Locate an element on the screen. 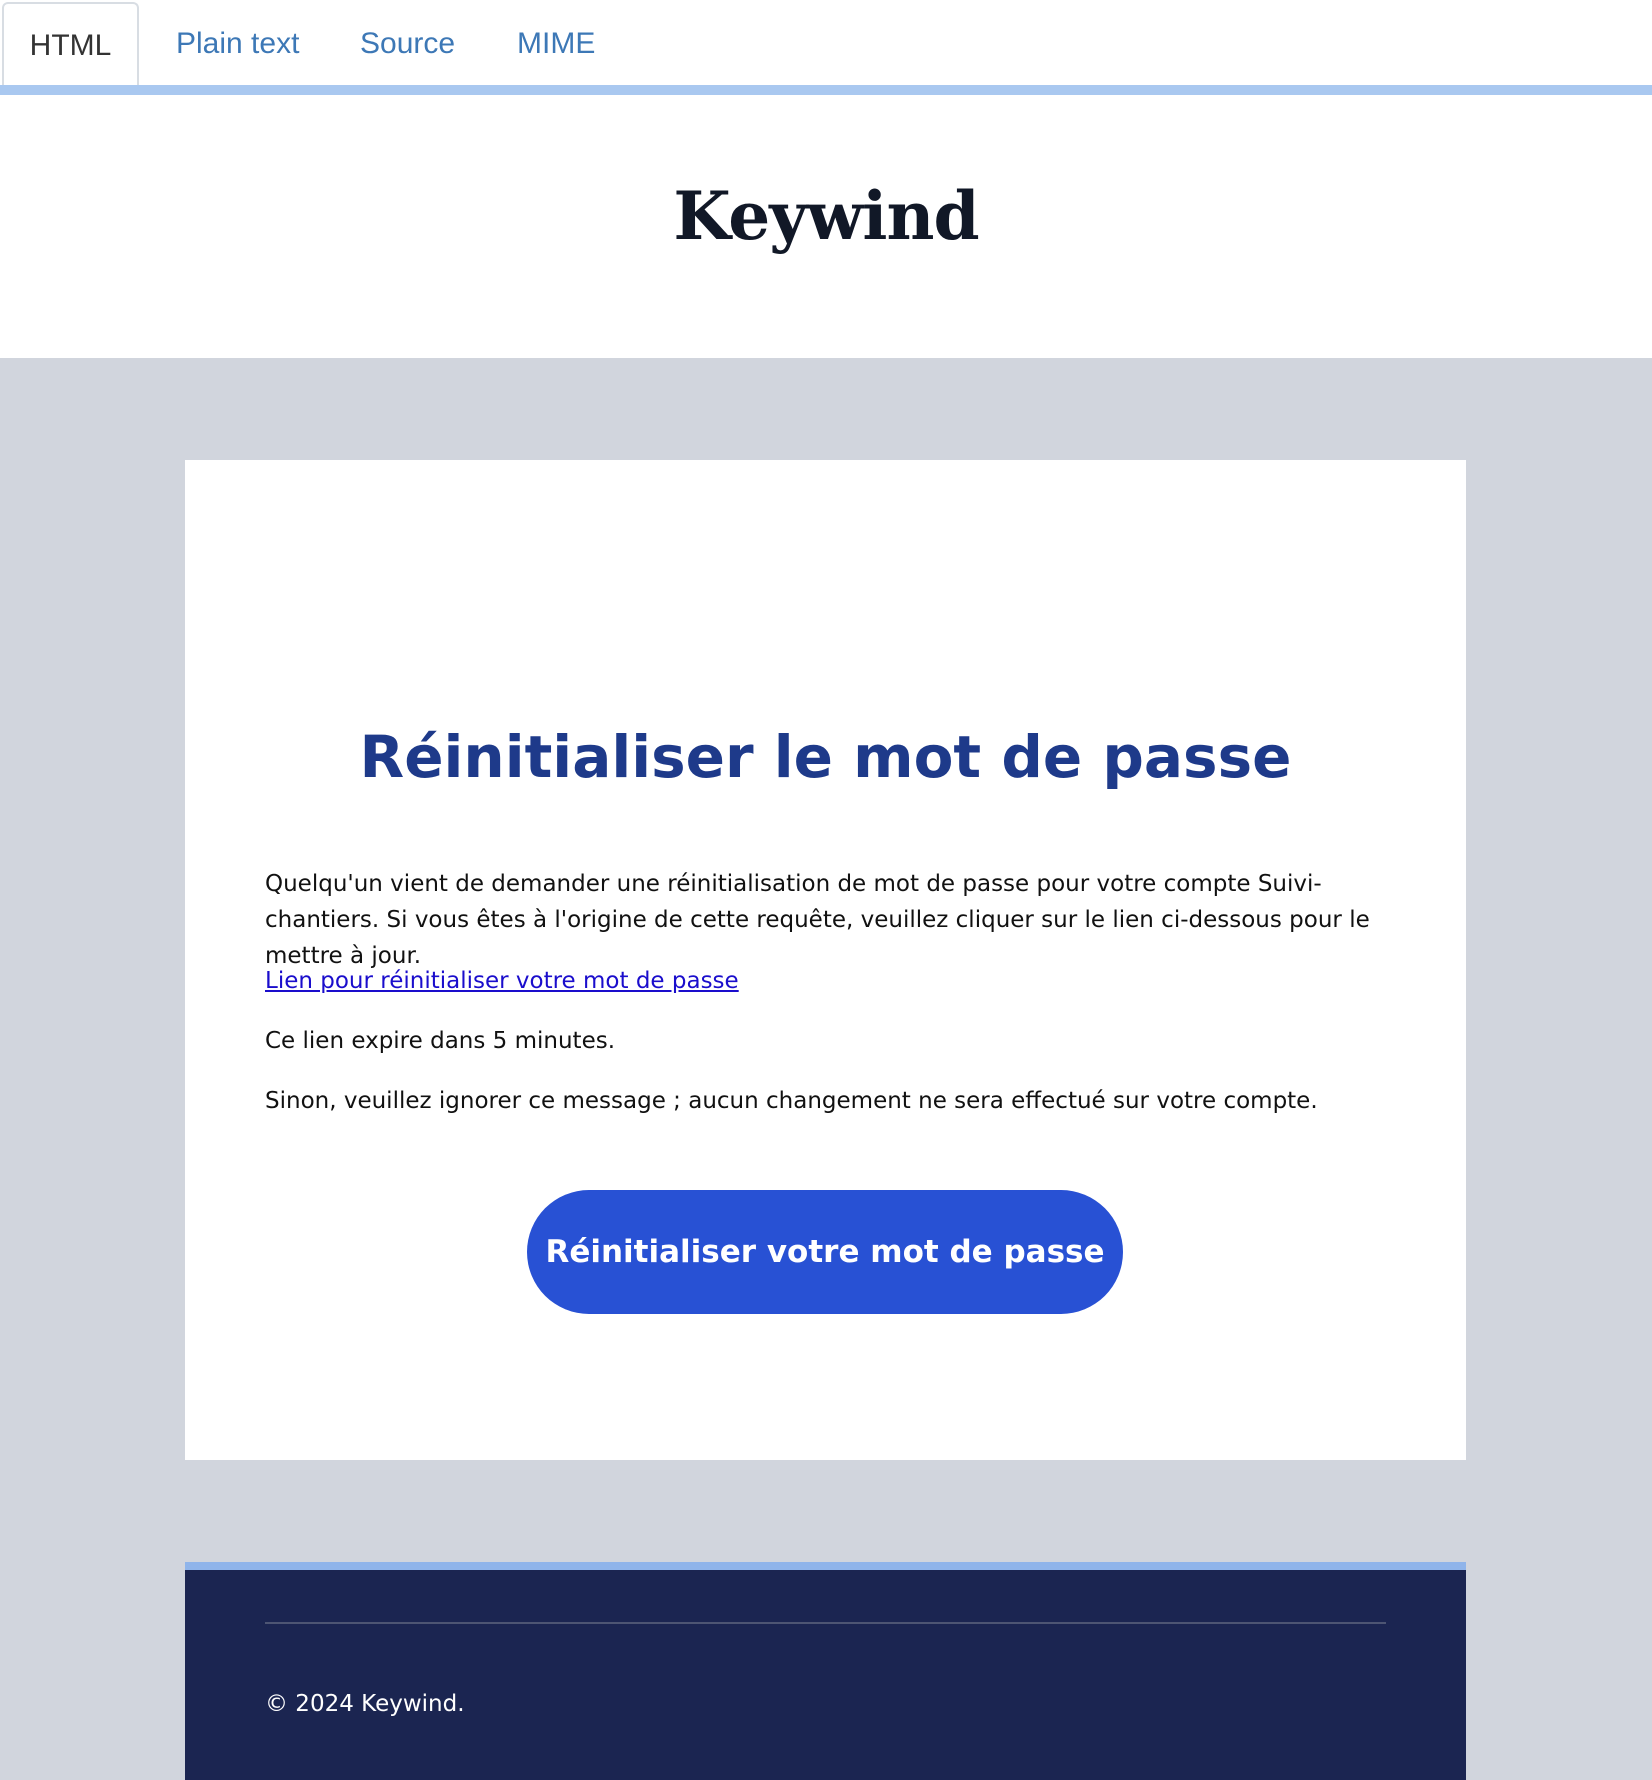 The image size is (1652, 1780). email-title: Réinitialiser le mot de passe is located at coordinates (825, 757).